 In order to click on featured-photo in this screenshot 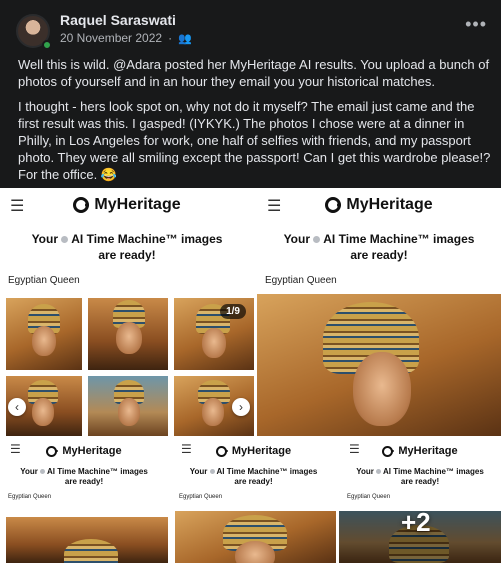, I will do `click(379, 365)`.